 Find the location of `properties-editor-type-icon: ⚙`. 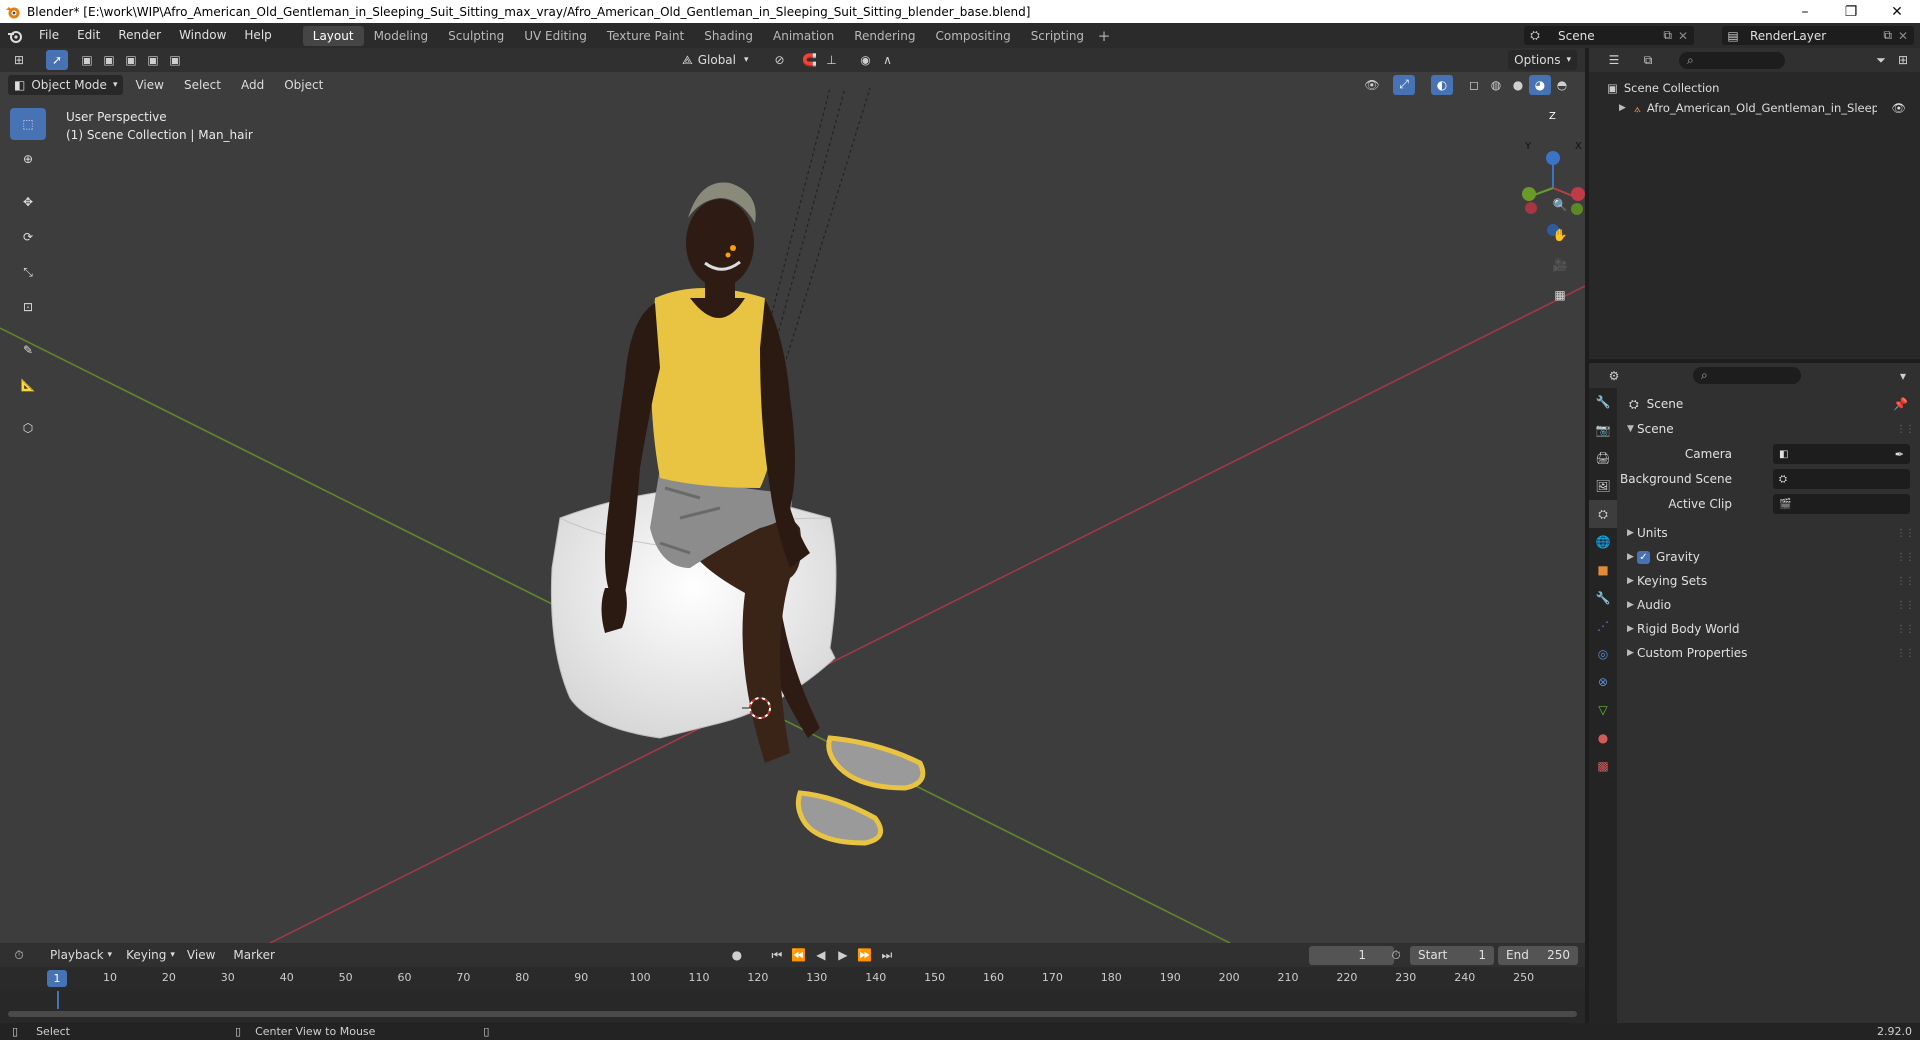

properties-editor-type-icon: ⚙ is located at coordinates (1614, 376).